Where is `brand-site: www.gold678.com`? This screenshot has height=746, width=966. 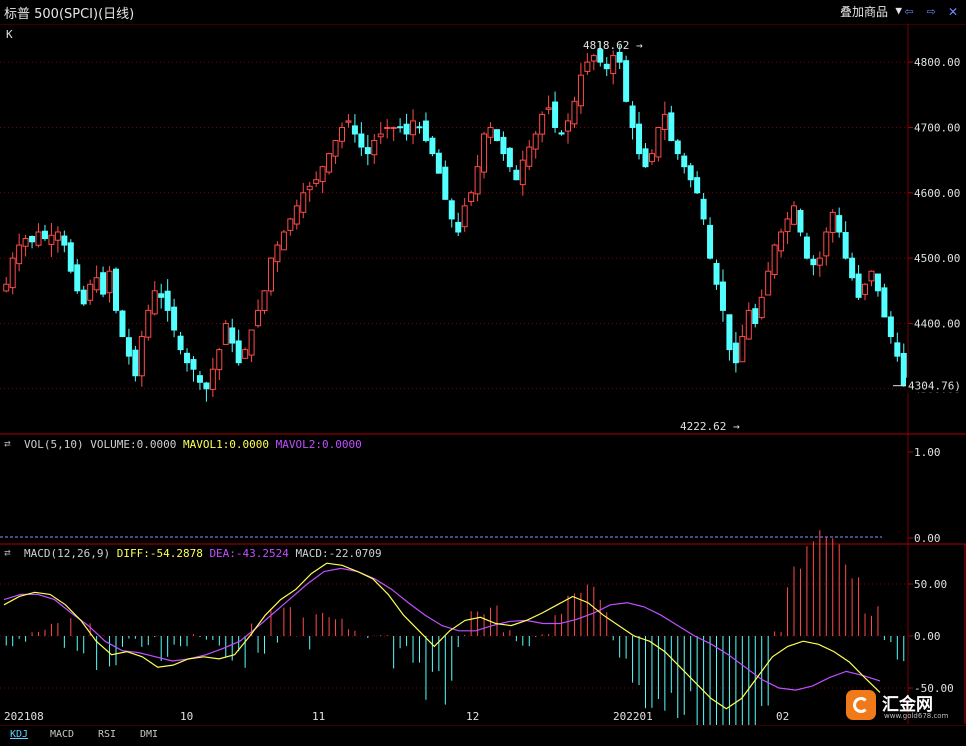 brand-site: www.gold678.com is located at coordinates (916, 716).